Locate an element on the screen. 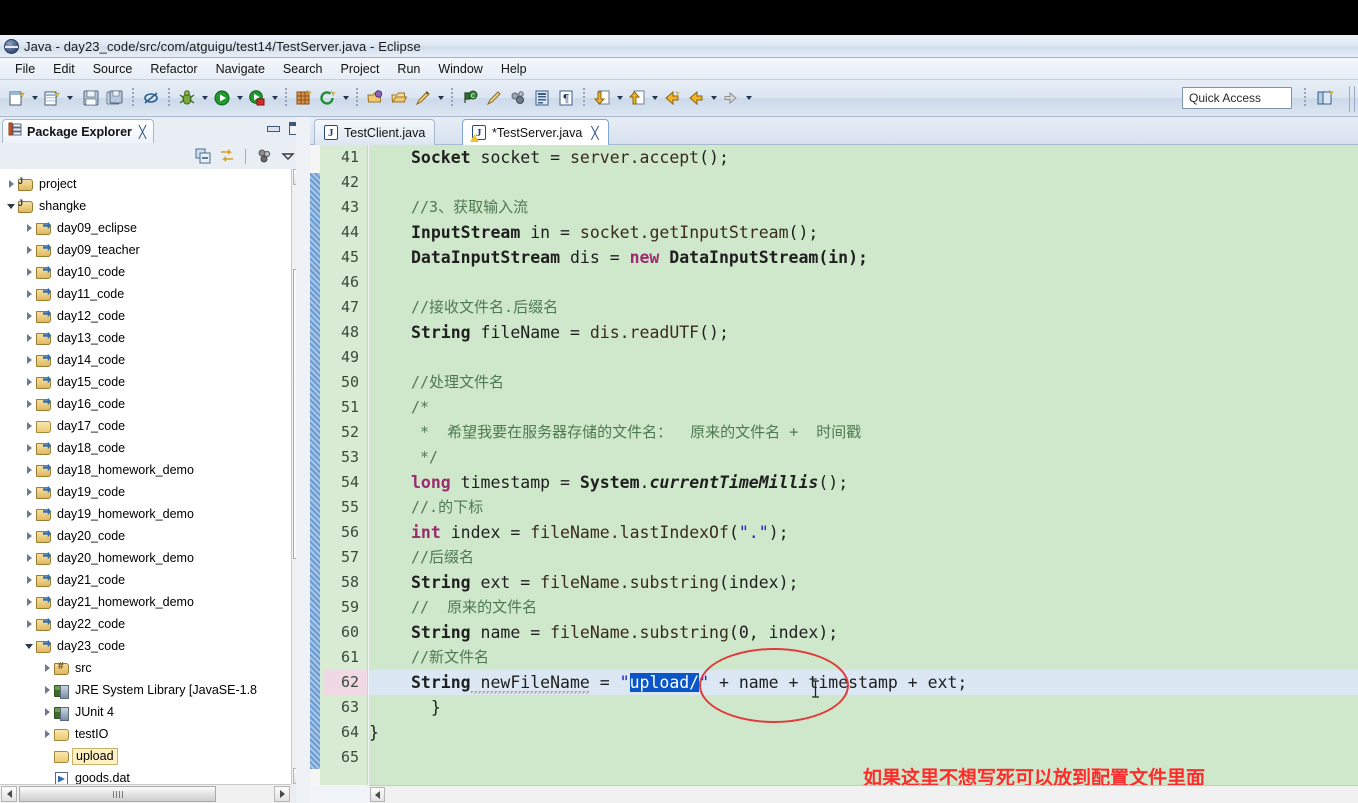 The height and width of the screenshot is (803, 1358). back-dropdown-icon is located at coordinates (713, 98).